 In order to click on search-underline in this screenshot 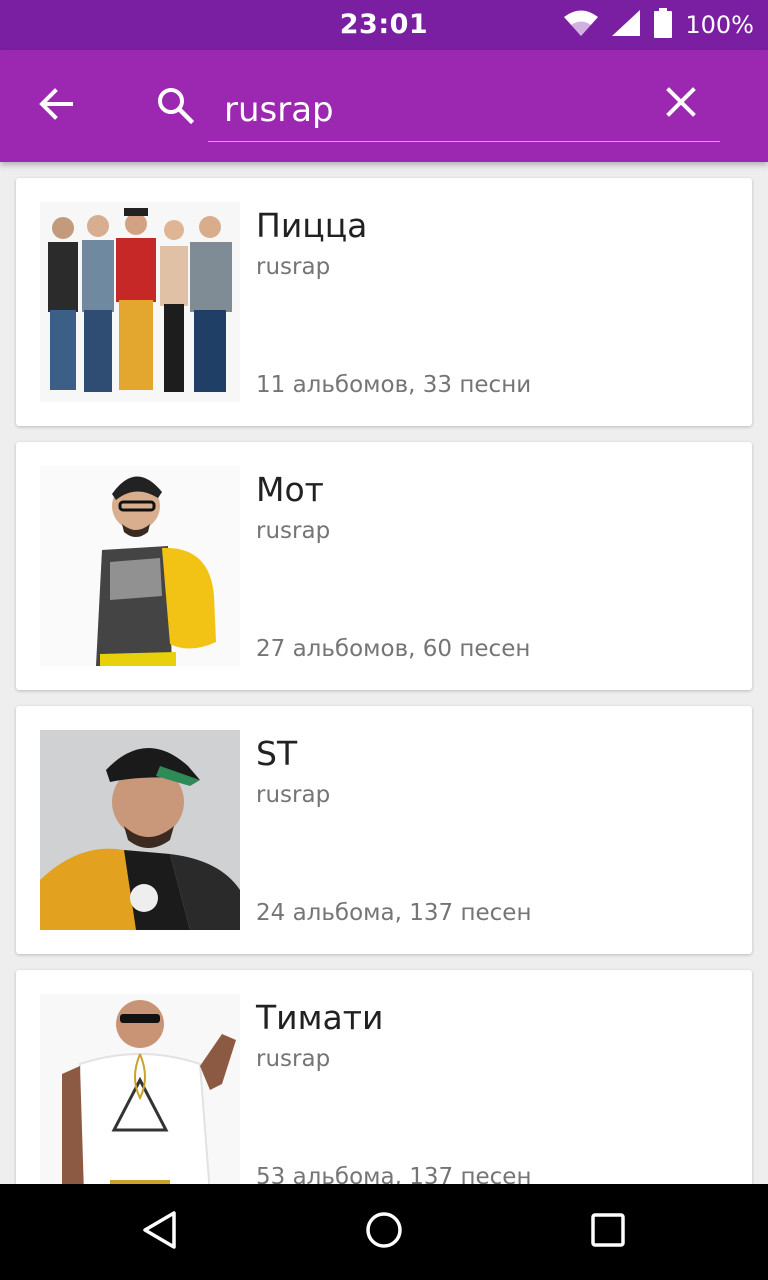, I will do `click(464, 141)`.